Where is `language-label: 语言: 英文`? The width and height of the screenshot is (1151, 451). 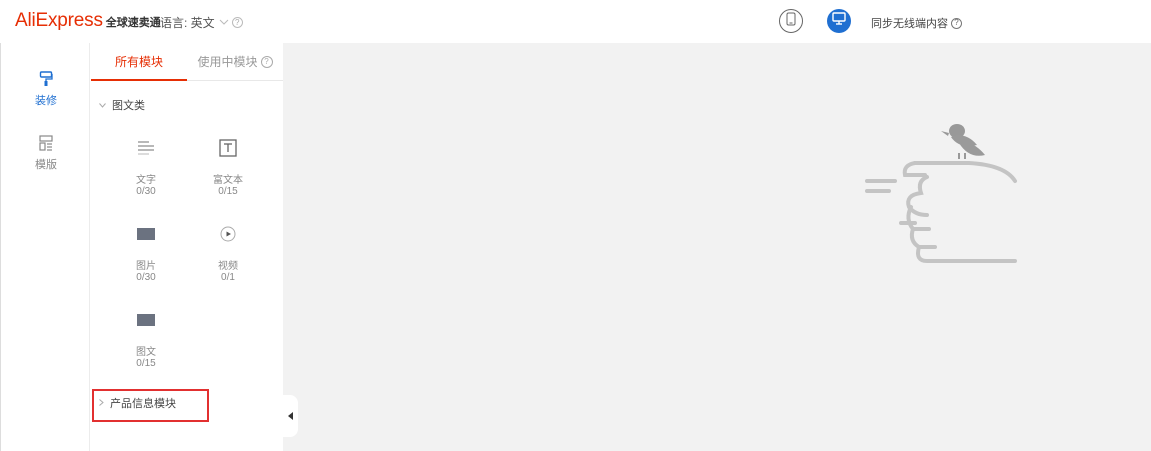 language-label: 语言: 英文 is located at coordinates (187, 23).